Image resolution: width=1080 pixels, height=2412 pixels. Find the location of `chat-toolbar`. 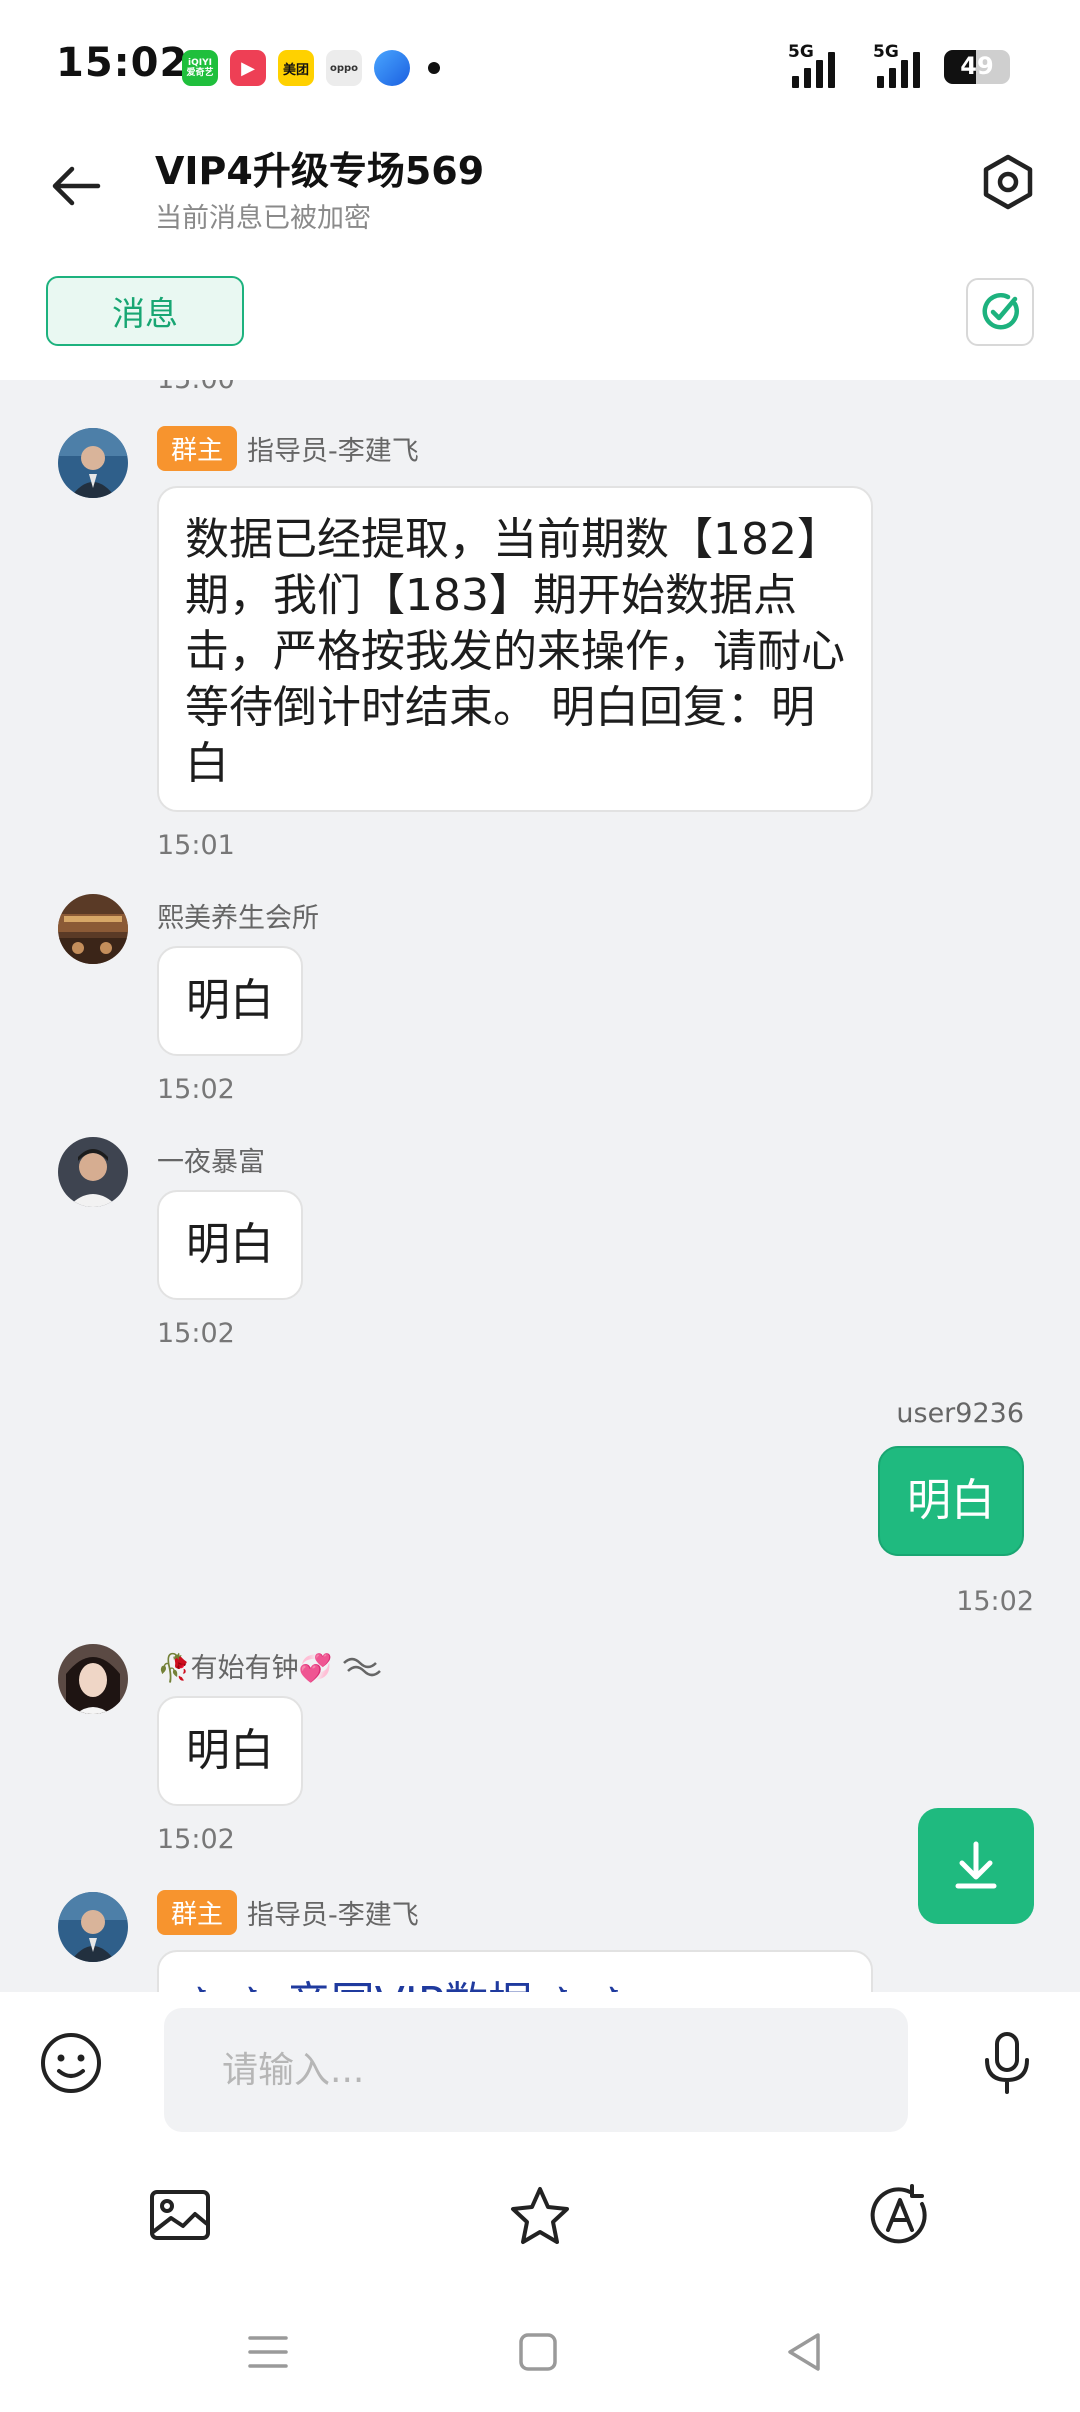

chat-toolbar is located at coordinates (540, 2217).